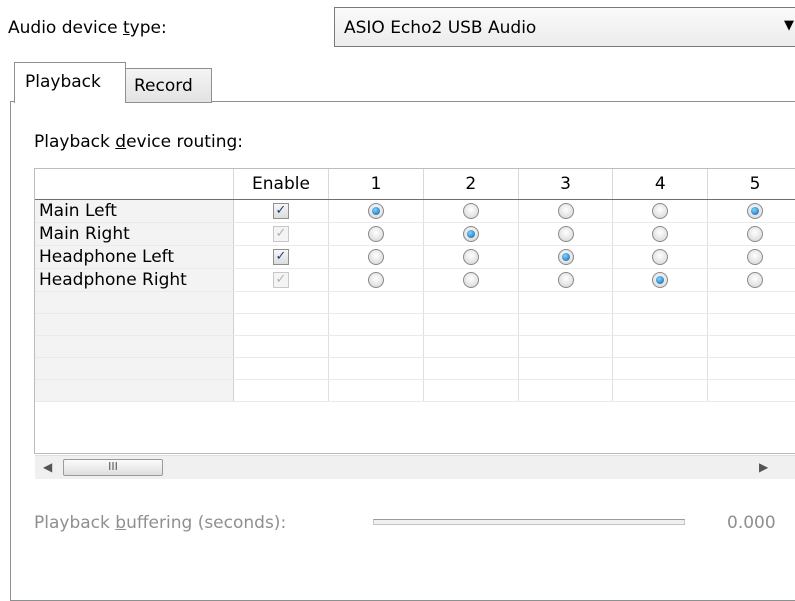  What do you see at coordinates (126, 28) in the screenshot?
I see `device-label-mnemonic: t` at bounding box center [126, 28].